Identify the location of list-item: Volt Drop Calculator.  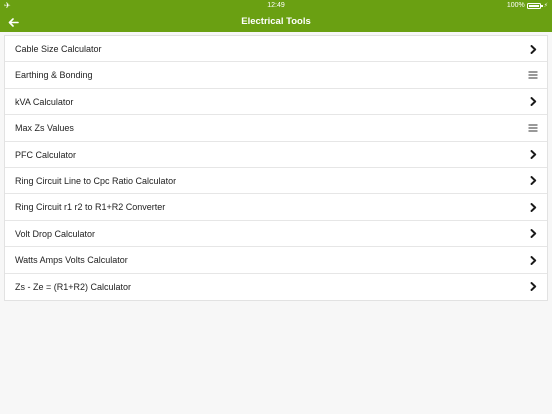
(276, 234).